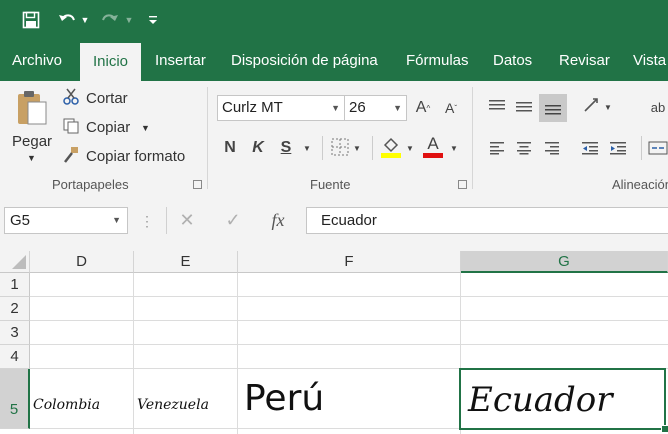 The width and height of the screenshot is (668, 434). What do you see at coordinates (357, 148) in the screenshot?
I see `borders-dropdown-icon: ▼` at bounding box center [357, 148].